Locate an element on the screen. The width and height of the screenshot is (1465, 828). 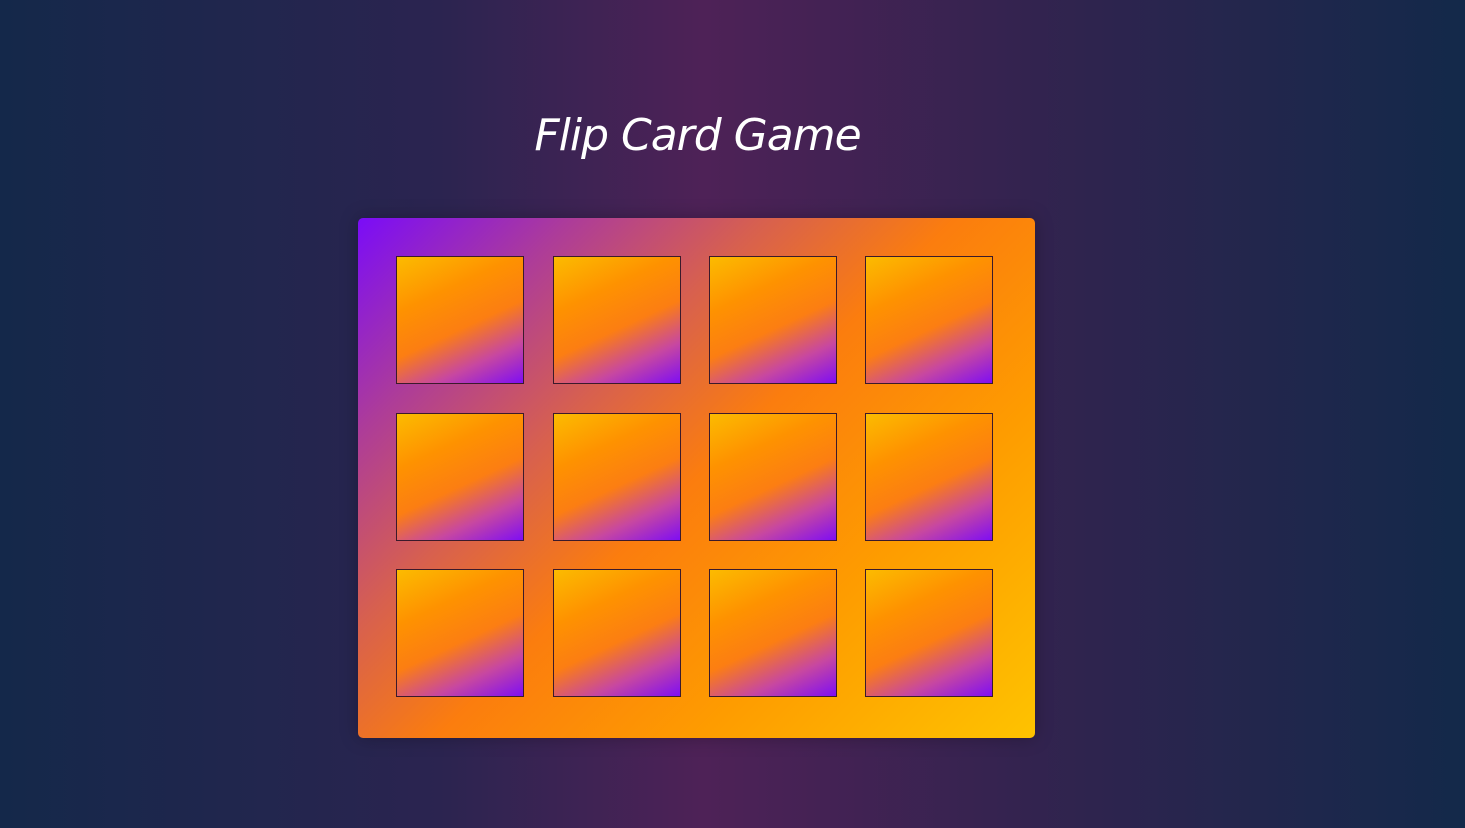
card-r2-c2 is located at coordinates (617, 477).